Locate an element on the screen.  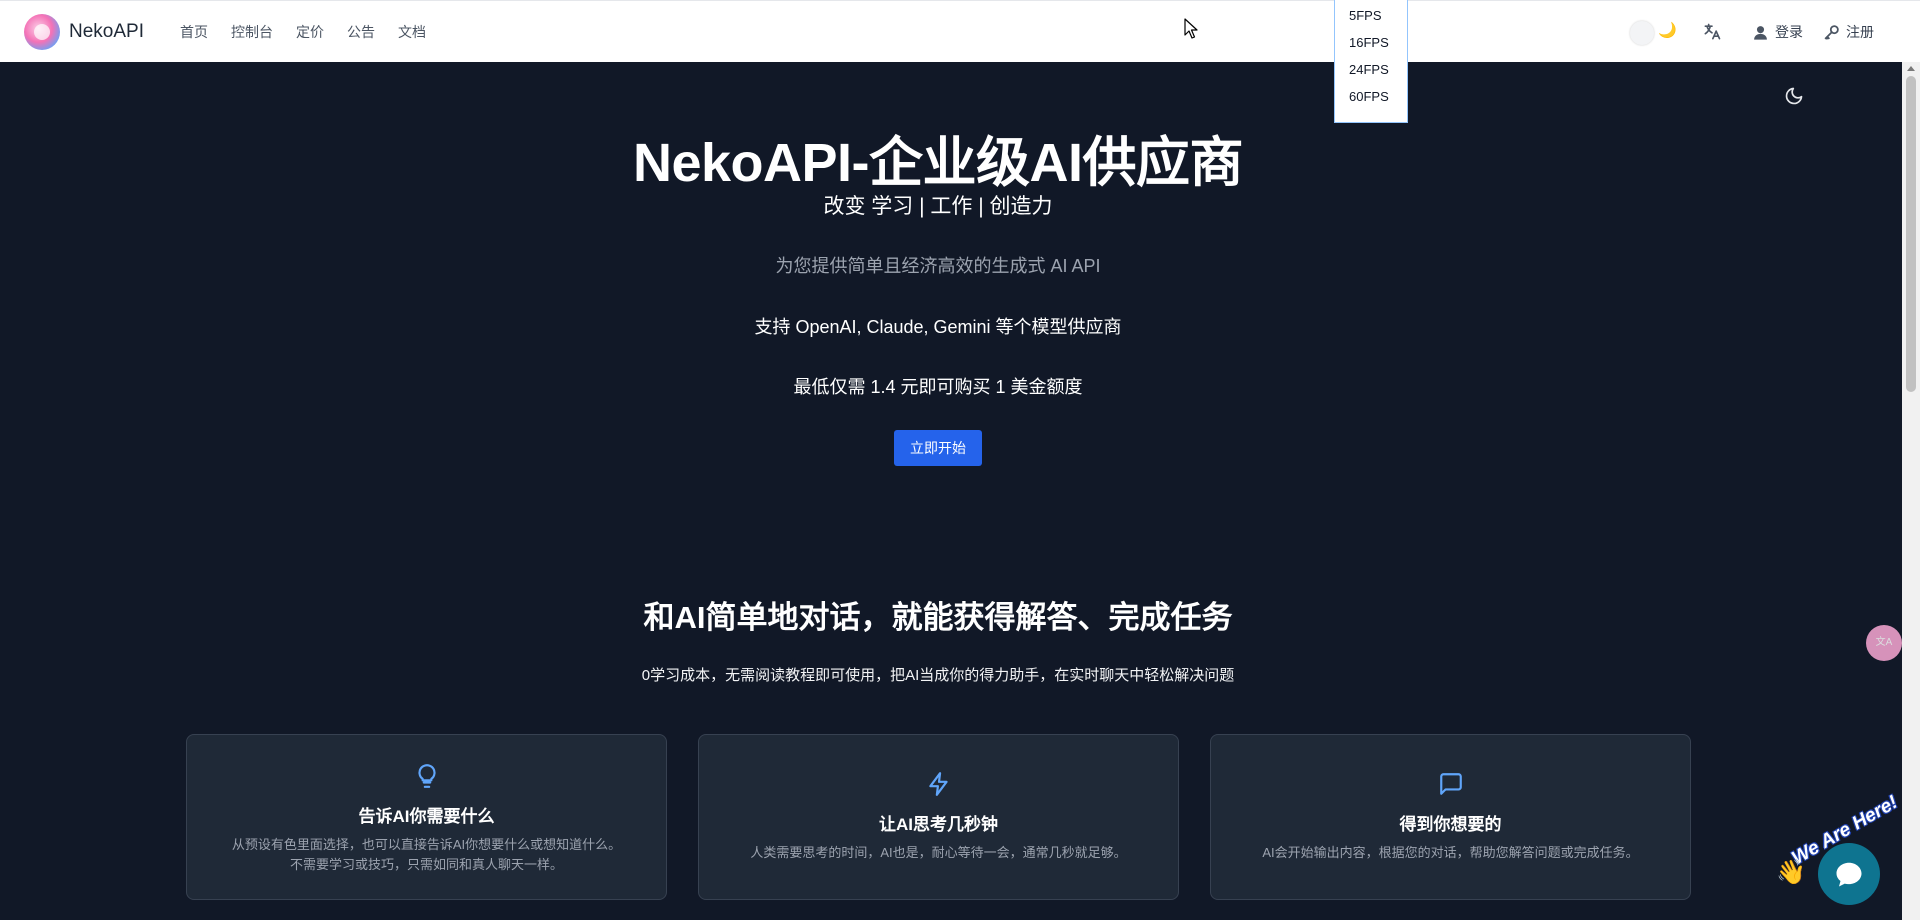
card-title: 得到你想要的 is located at coordinates (1450, 824).